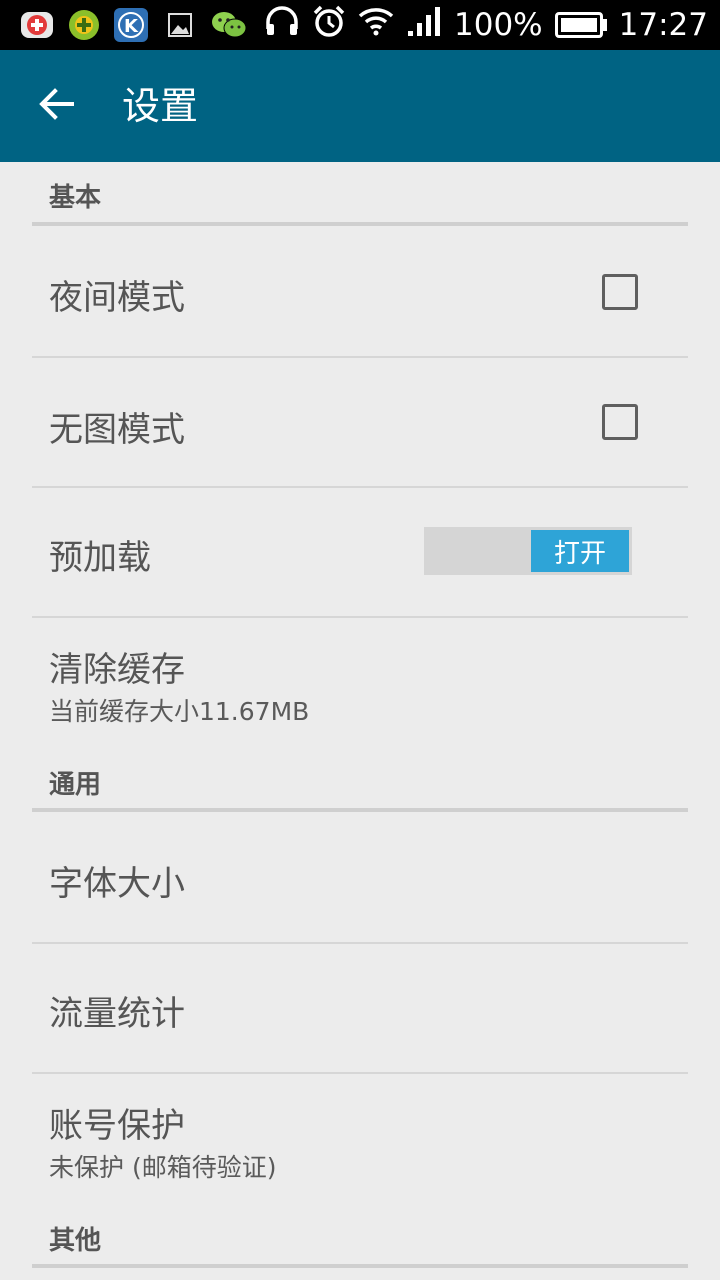 Image resolution: width=720 pixels, height=1280 pixels. What do you see at coordinates (360, 292) in the screenshot?
I see `setting-night-mode: 夜间模式` at bounding box center [360, 292].